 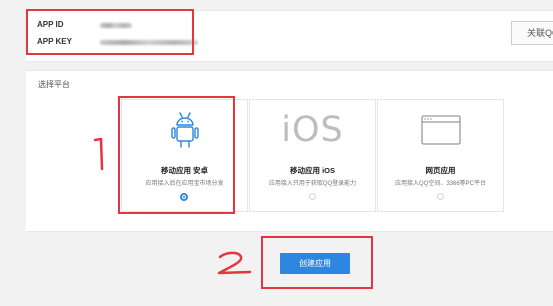 What do you see at coordinates (440, 184) in the screenshot?
I see `platform-desc: 应用接入QQ空间、3366等PC平台` at bounding box center [440, 184].